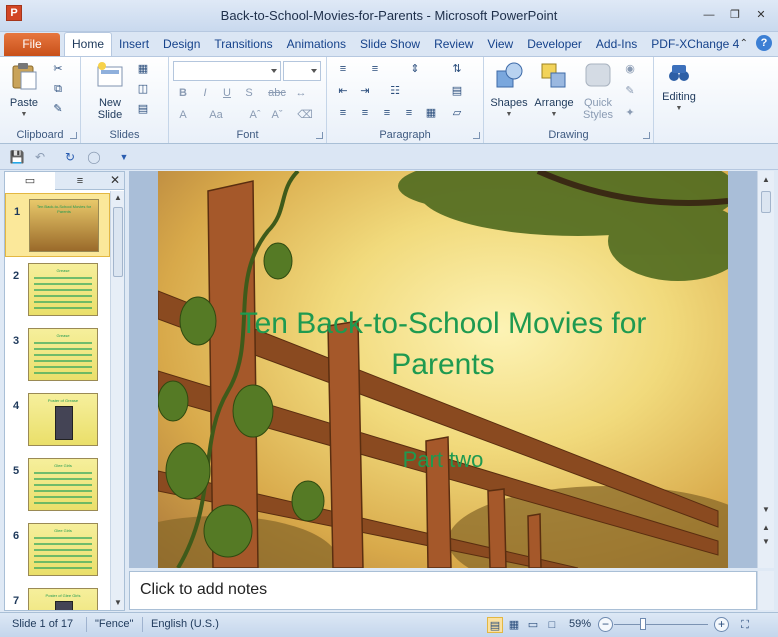 This screenshot has height=637, width=778. Describe the element at coordinates (679, 88) in the screenshot. I see `editing-button: Editing ▼` at that location.